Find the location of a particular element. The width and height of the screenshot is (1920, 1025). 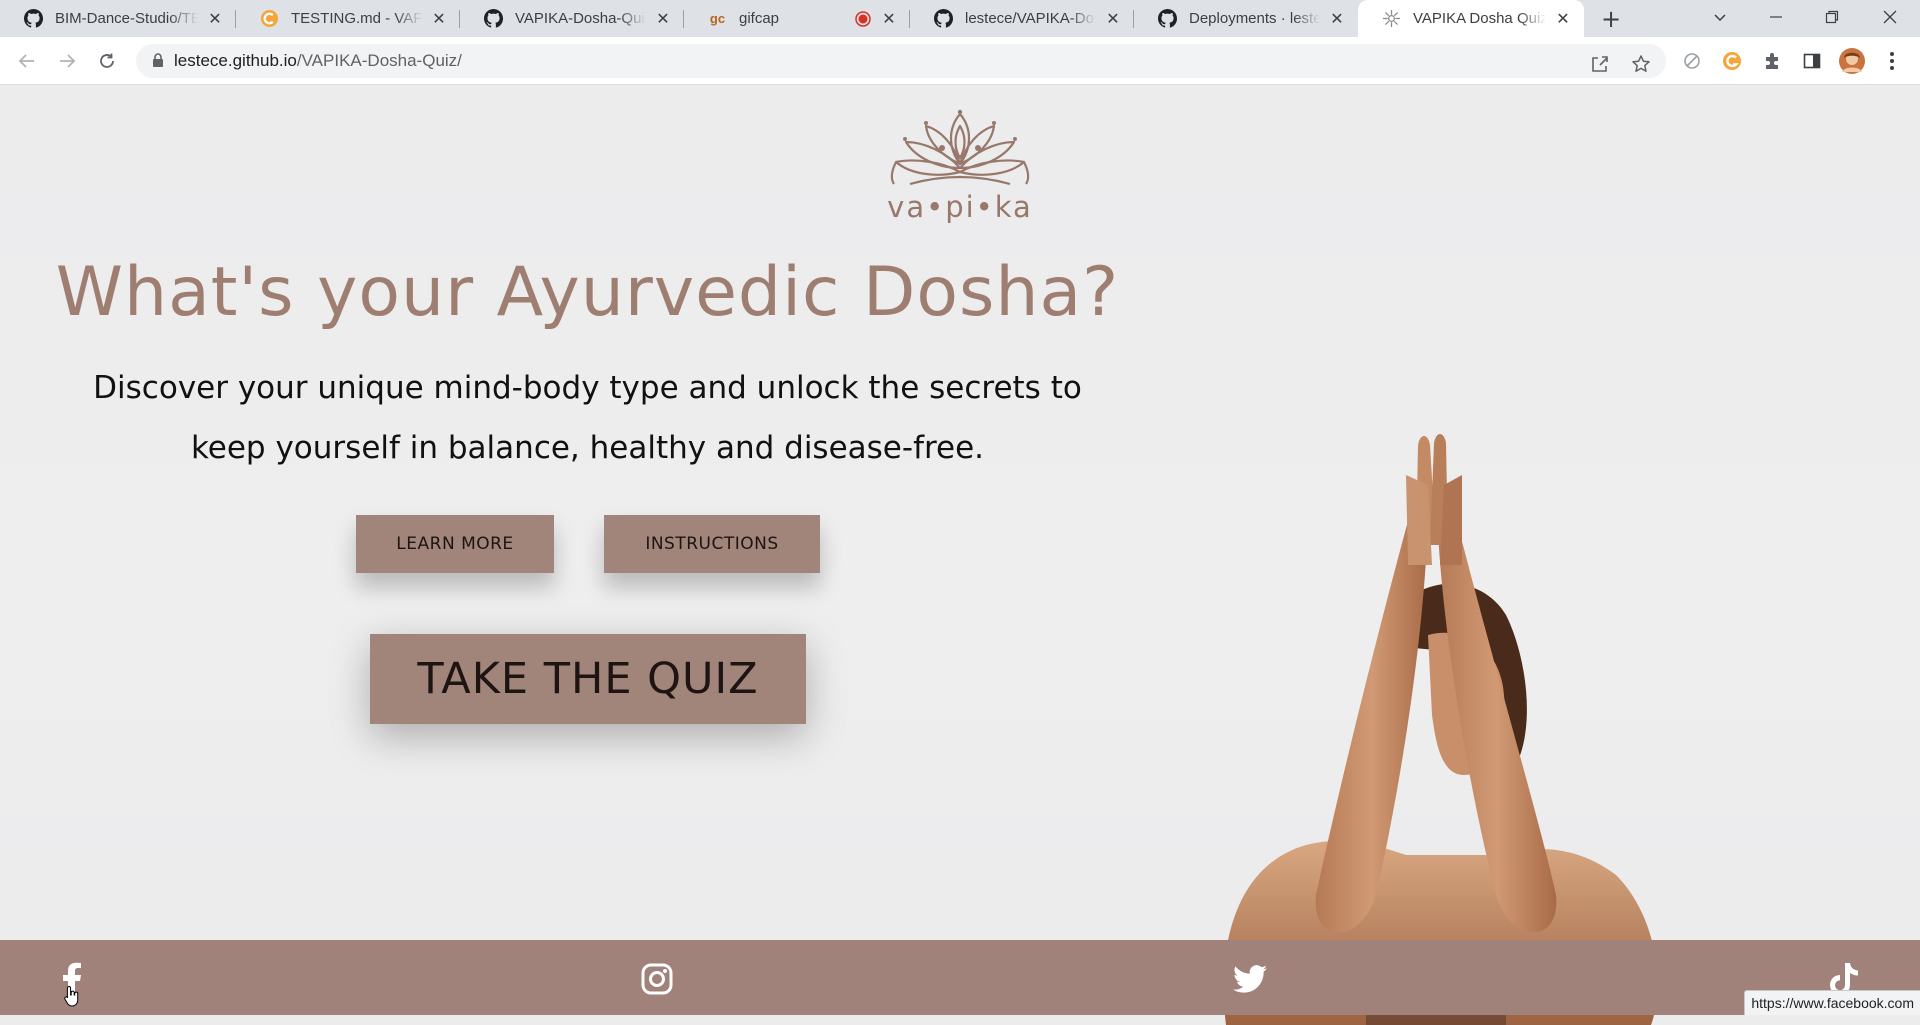

gifcap-icon: gc is located at coordinates (717, 18).